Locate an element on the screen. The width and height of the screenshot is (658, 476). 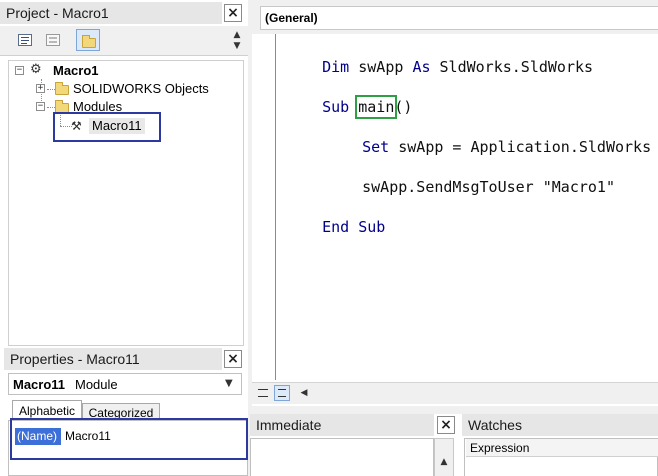
code-bottom-bar: ◀ is located at coordinates (455, 393).